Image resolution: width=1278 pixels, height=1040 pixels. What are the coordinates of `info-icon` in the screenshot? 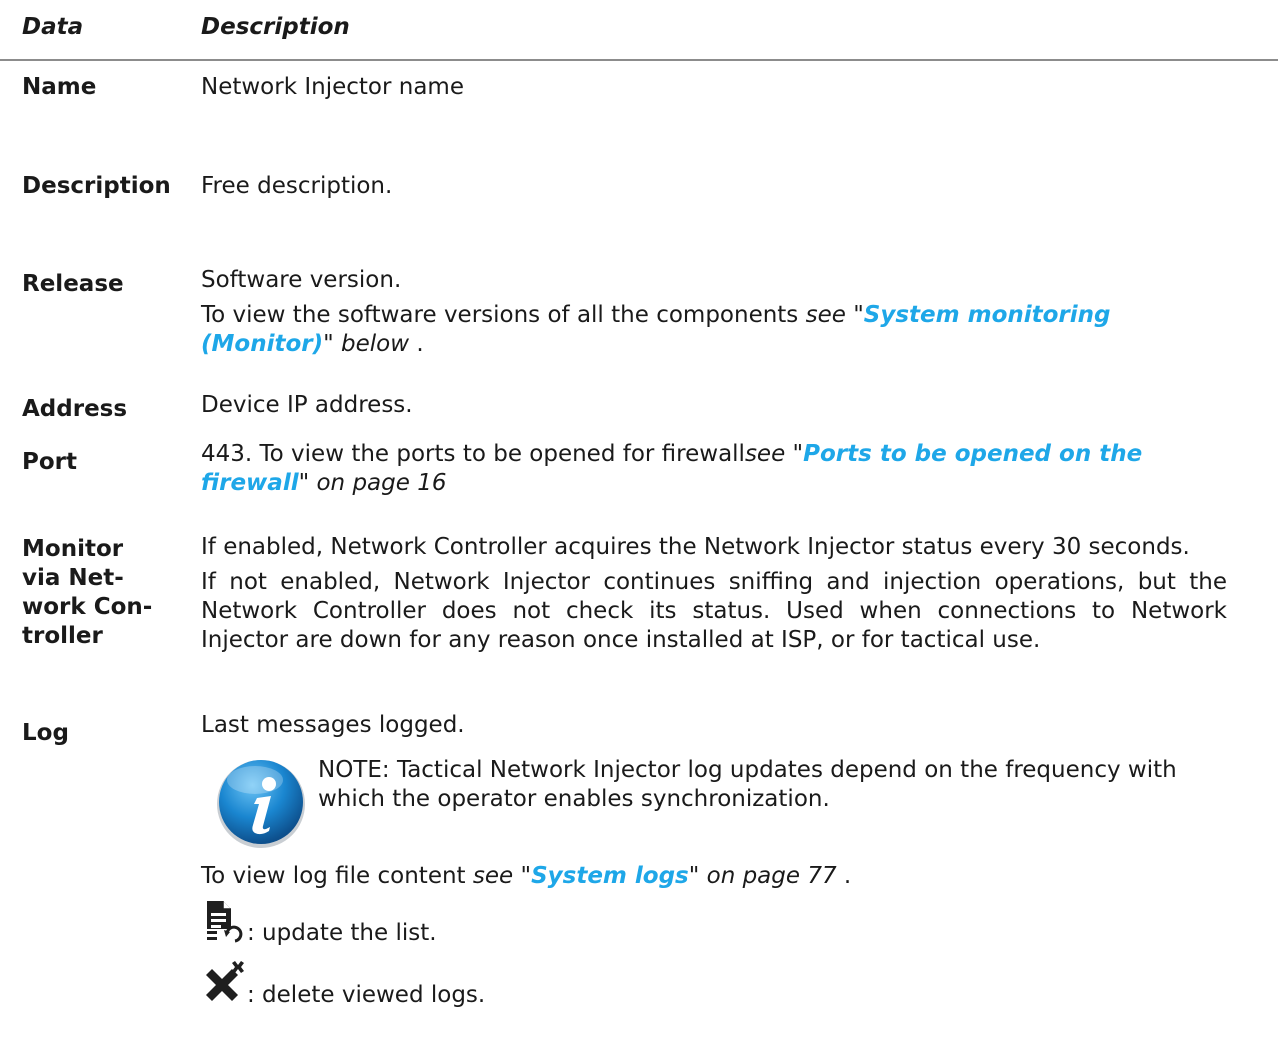 It's located at (261, 804).